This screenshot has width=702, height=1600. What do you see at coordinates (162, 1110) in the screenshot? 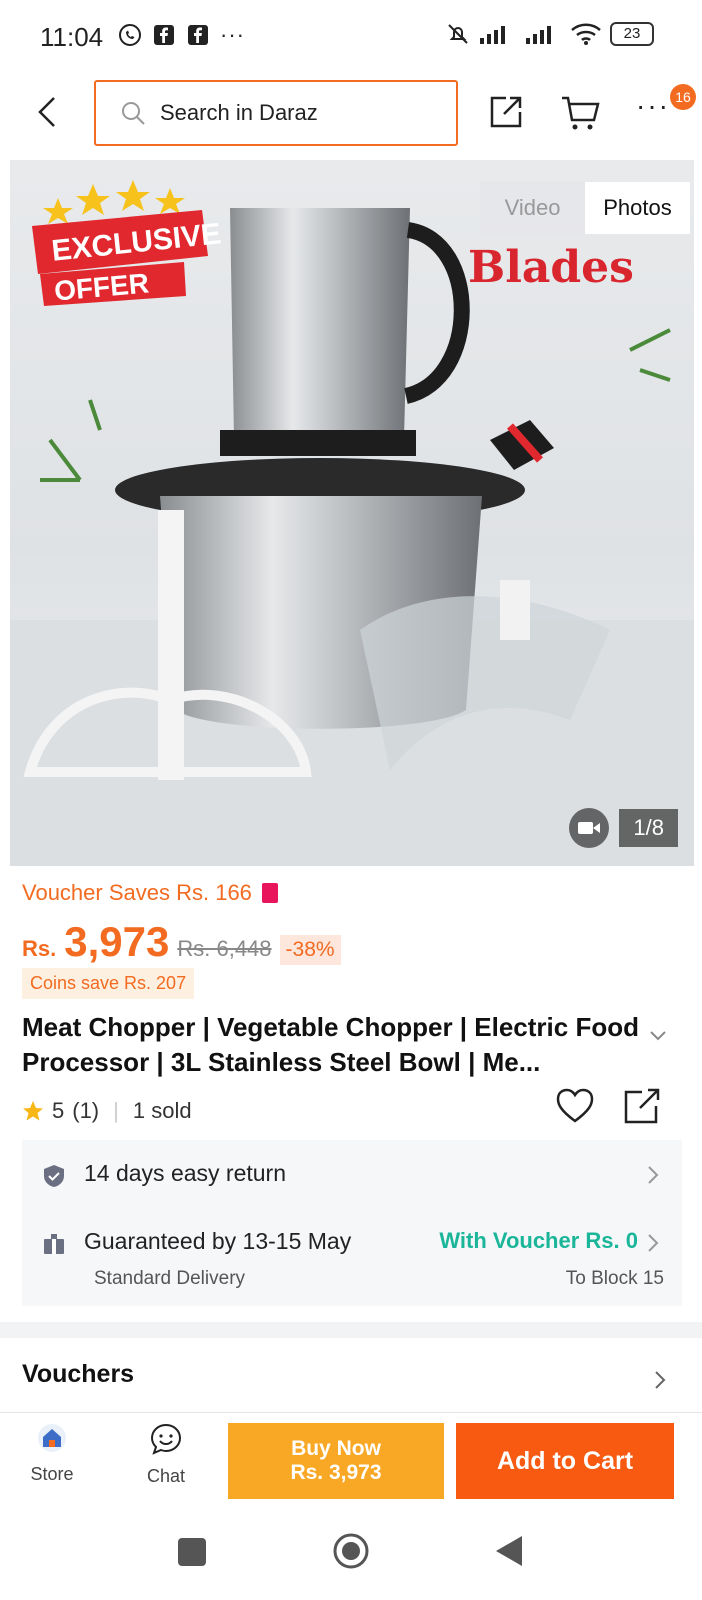
I see `sold-count: 1 sold` at bounding box center [162, 1110].